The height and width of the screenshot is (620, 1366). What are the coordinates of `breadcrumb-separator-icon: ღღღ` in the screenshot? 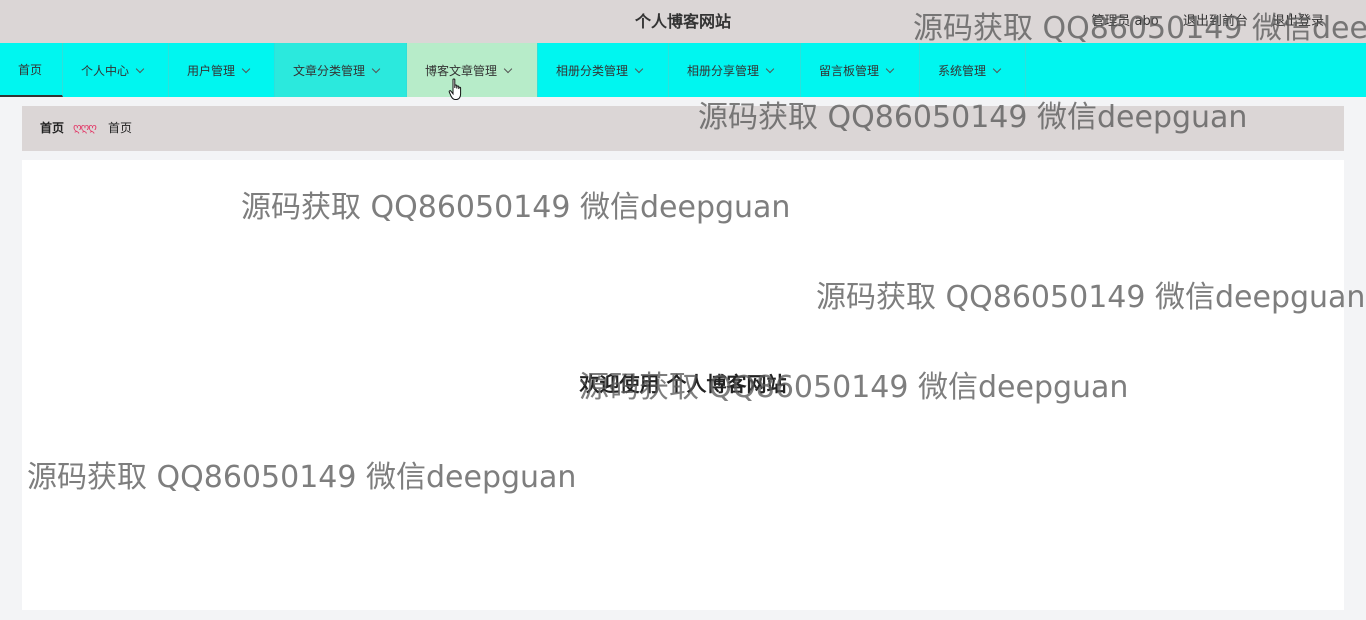 It's located at (85, 127).